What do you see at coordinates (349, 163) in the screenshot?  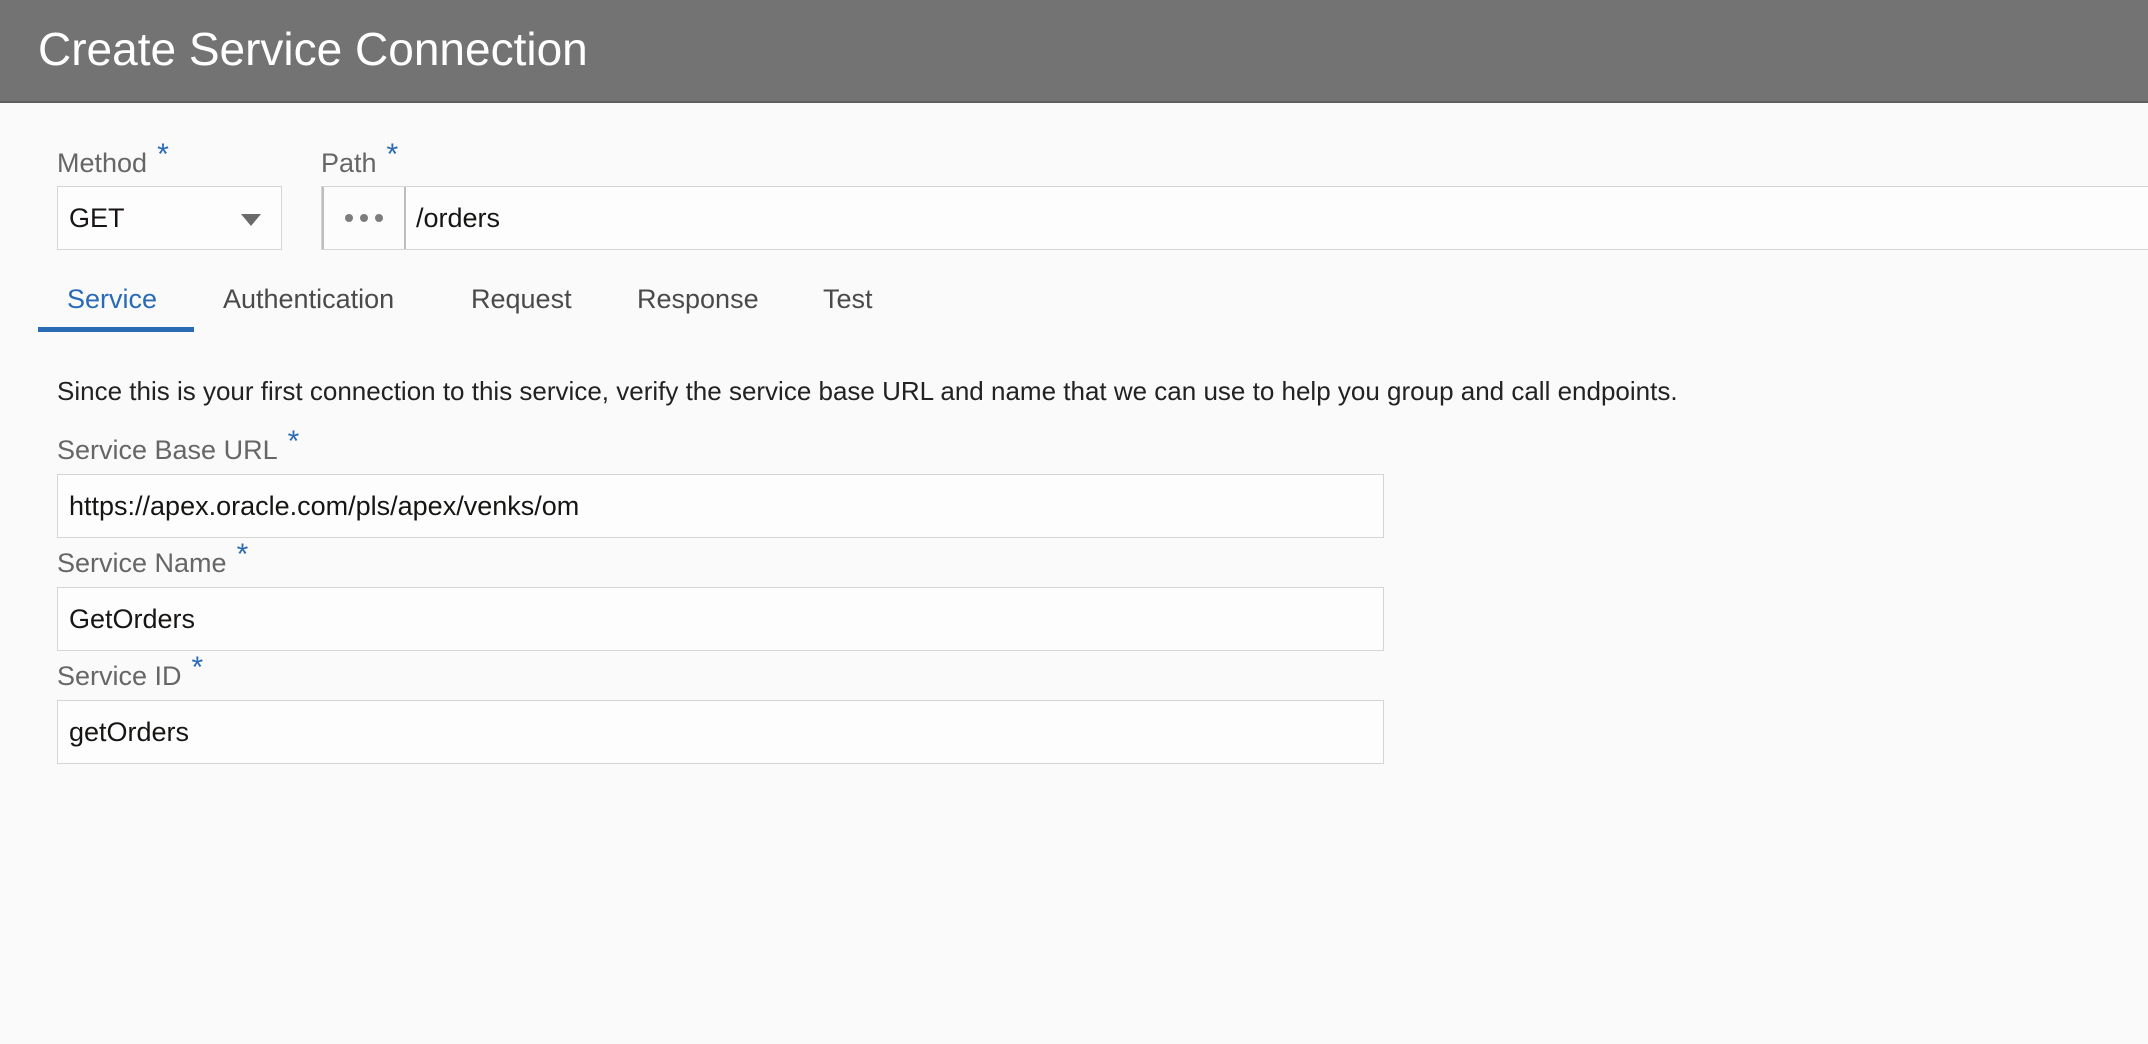 I see `path-label-text: Path` at bounding box center [349, 163].